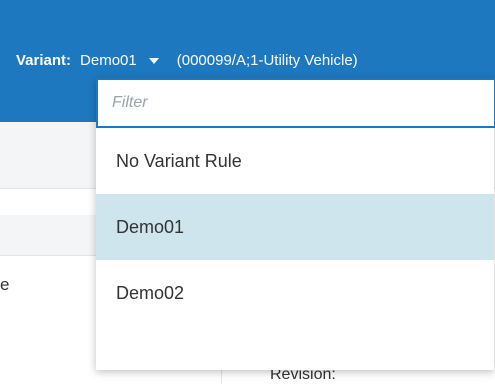  What do you see at coordinates (295, 293) in the screenshot?
I see `option-demo02: Demo02` at bounding box center [295, 293].